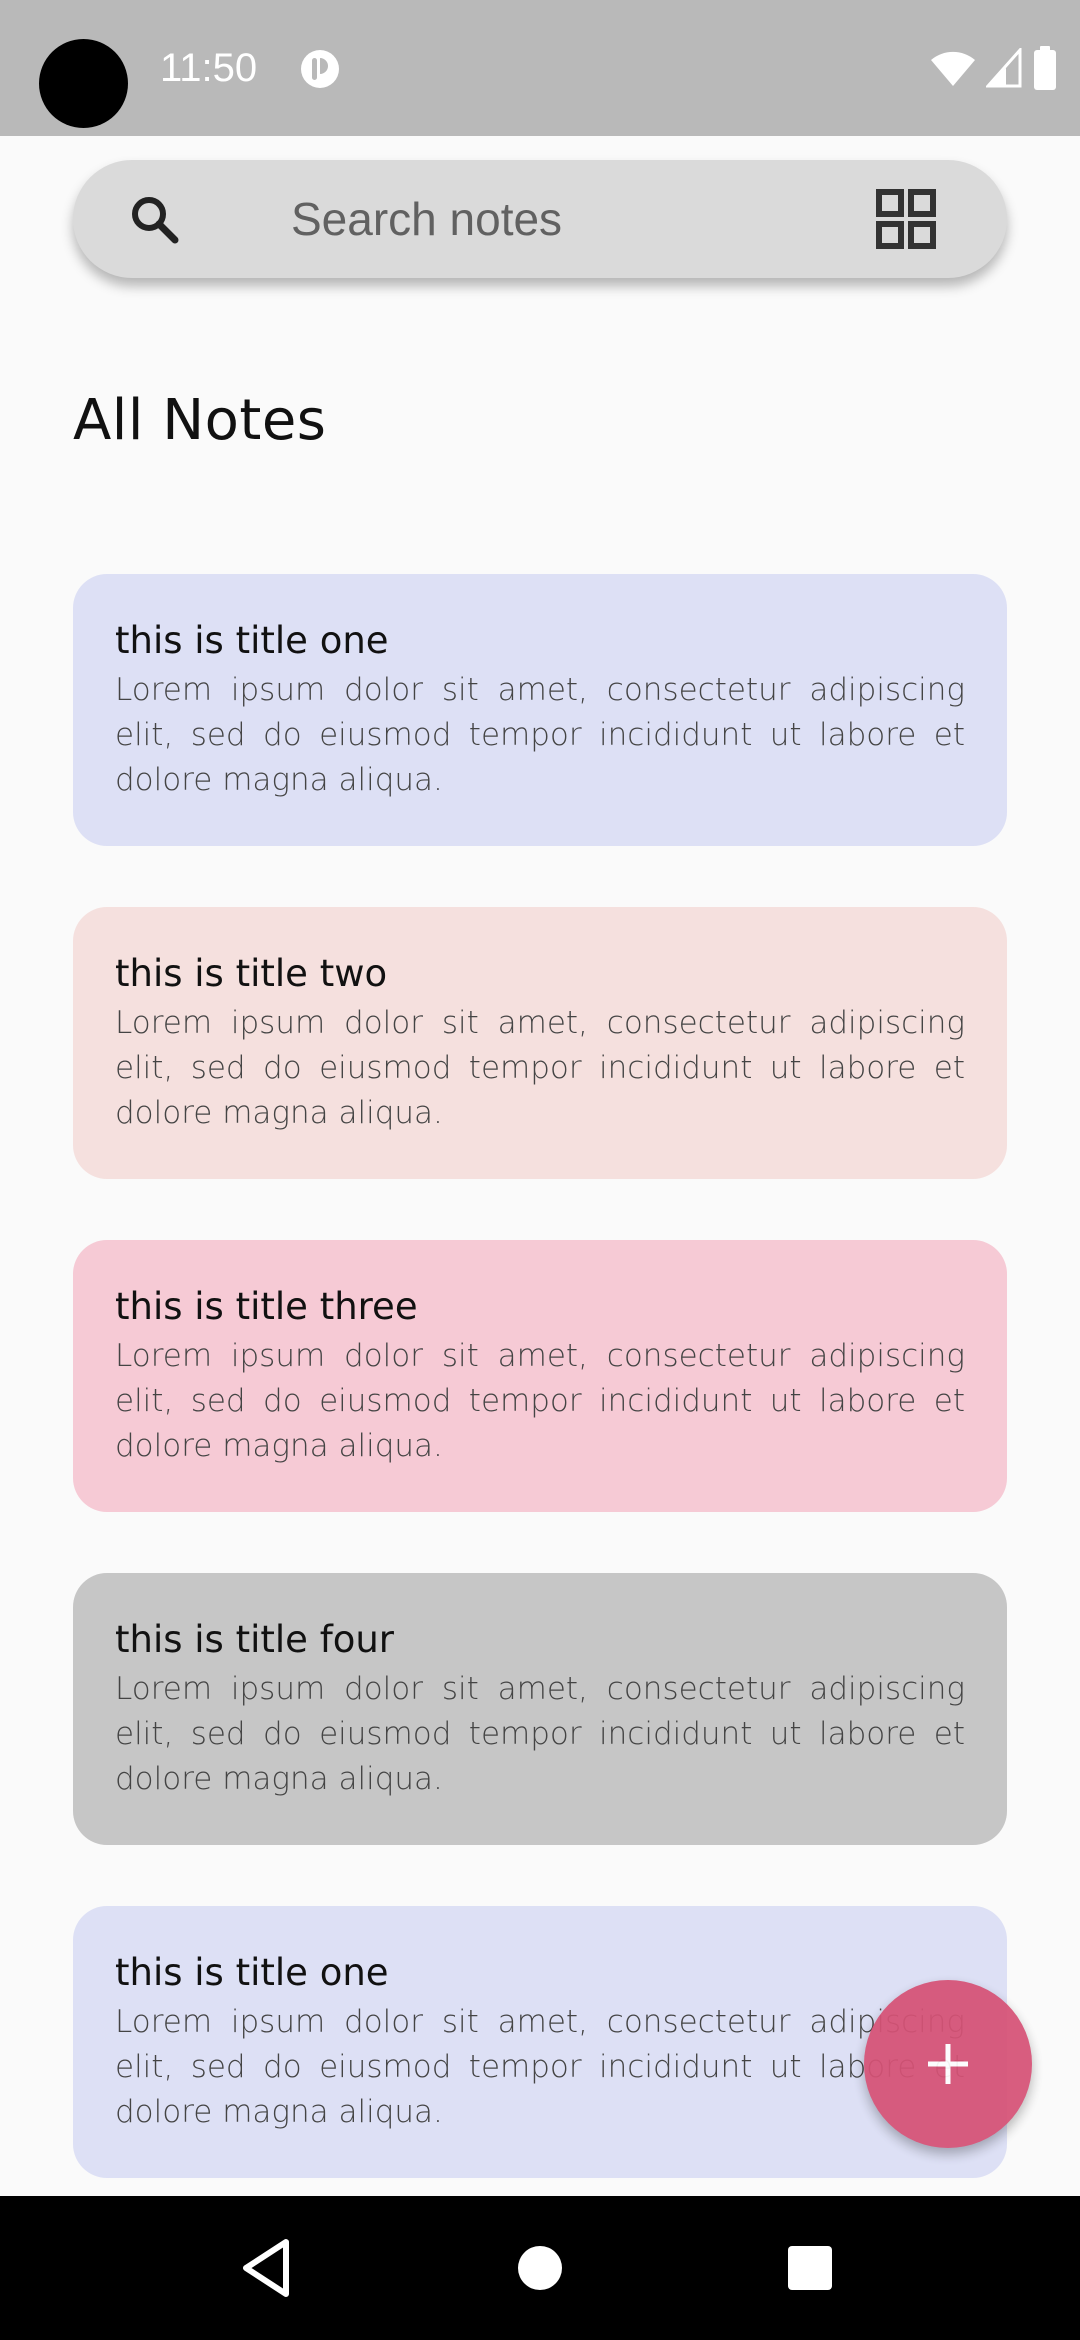  What do you see at coordinates (320, 69) in the screenshot?
I see `notification-app-icon` at bounding box center [320, 69].